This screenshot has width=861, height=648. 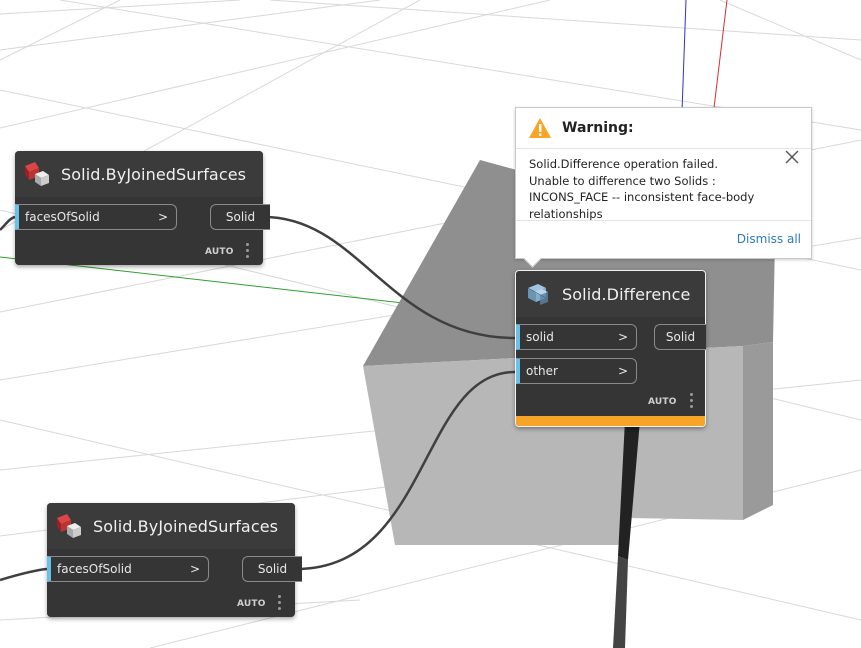 What do you see at coordinates (769, 239) in the screenshot?
I see `dismiss-all-link: Dismiss all` at bounding box center [769, 239].